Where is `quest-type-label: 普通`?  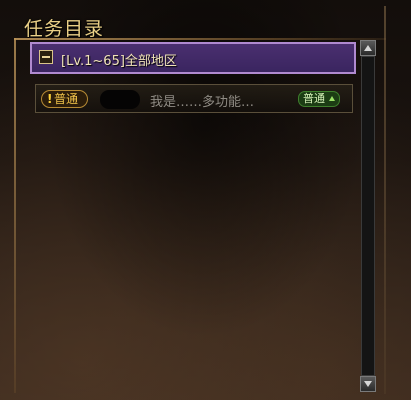 quest-type-label: 普通 is located at coordinates (66, 99).